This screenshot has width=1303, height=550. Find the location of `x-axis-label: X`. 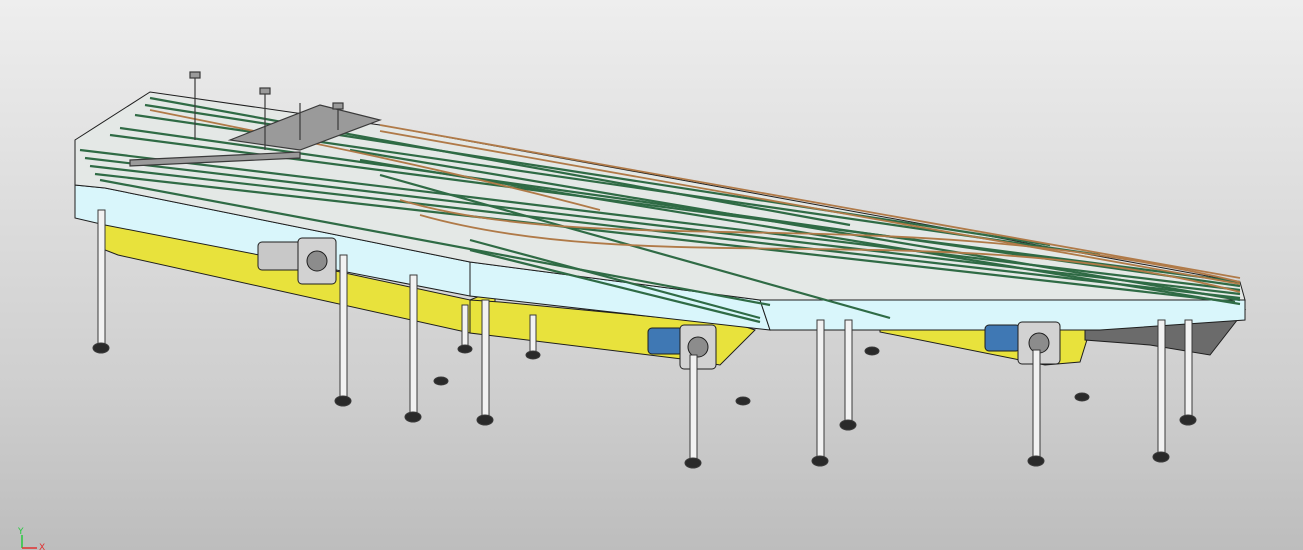

x-axis-label: X is located at coordinates (42, 546).